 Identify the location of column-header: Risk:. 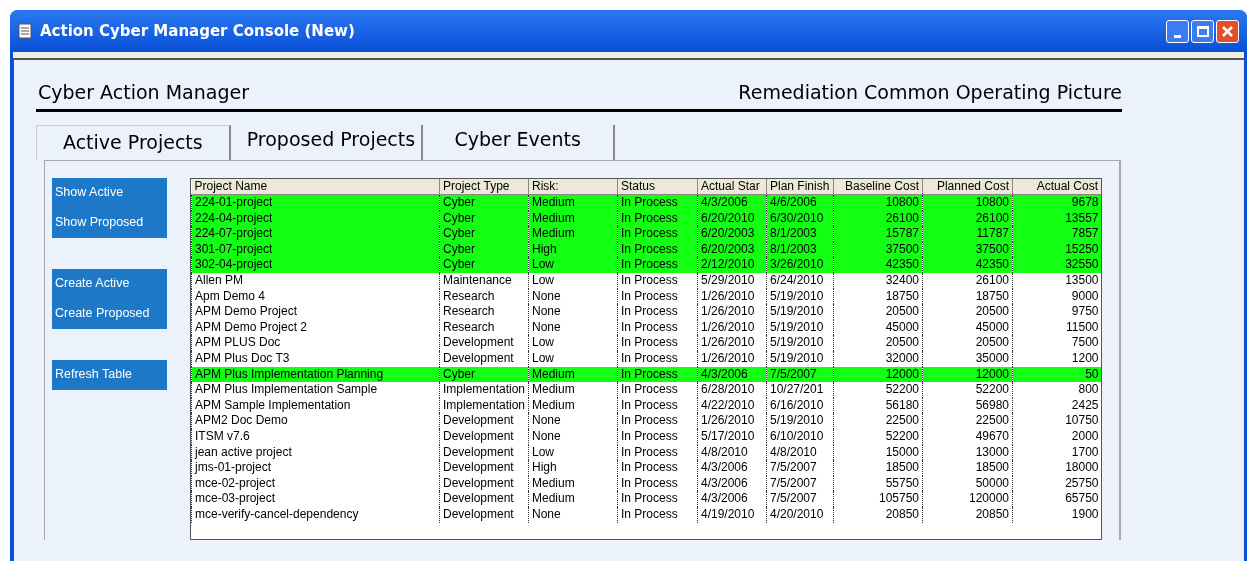
(573, 186).